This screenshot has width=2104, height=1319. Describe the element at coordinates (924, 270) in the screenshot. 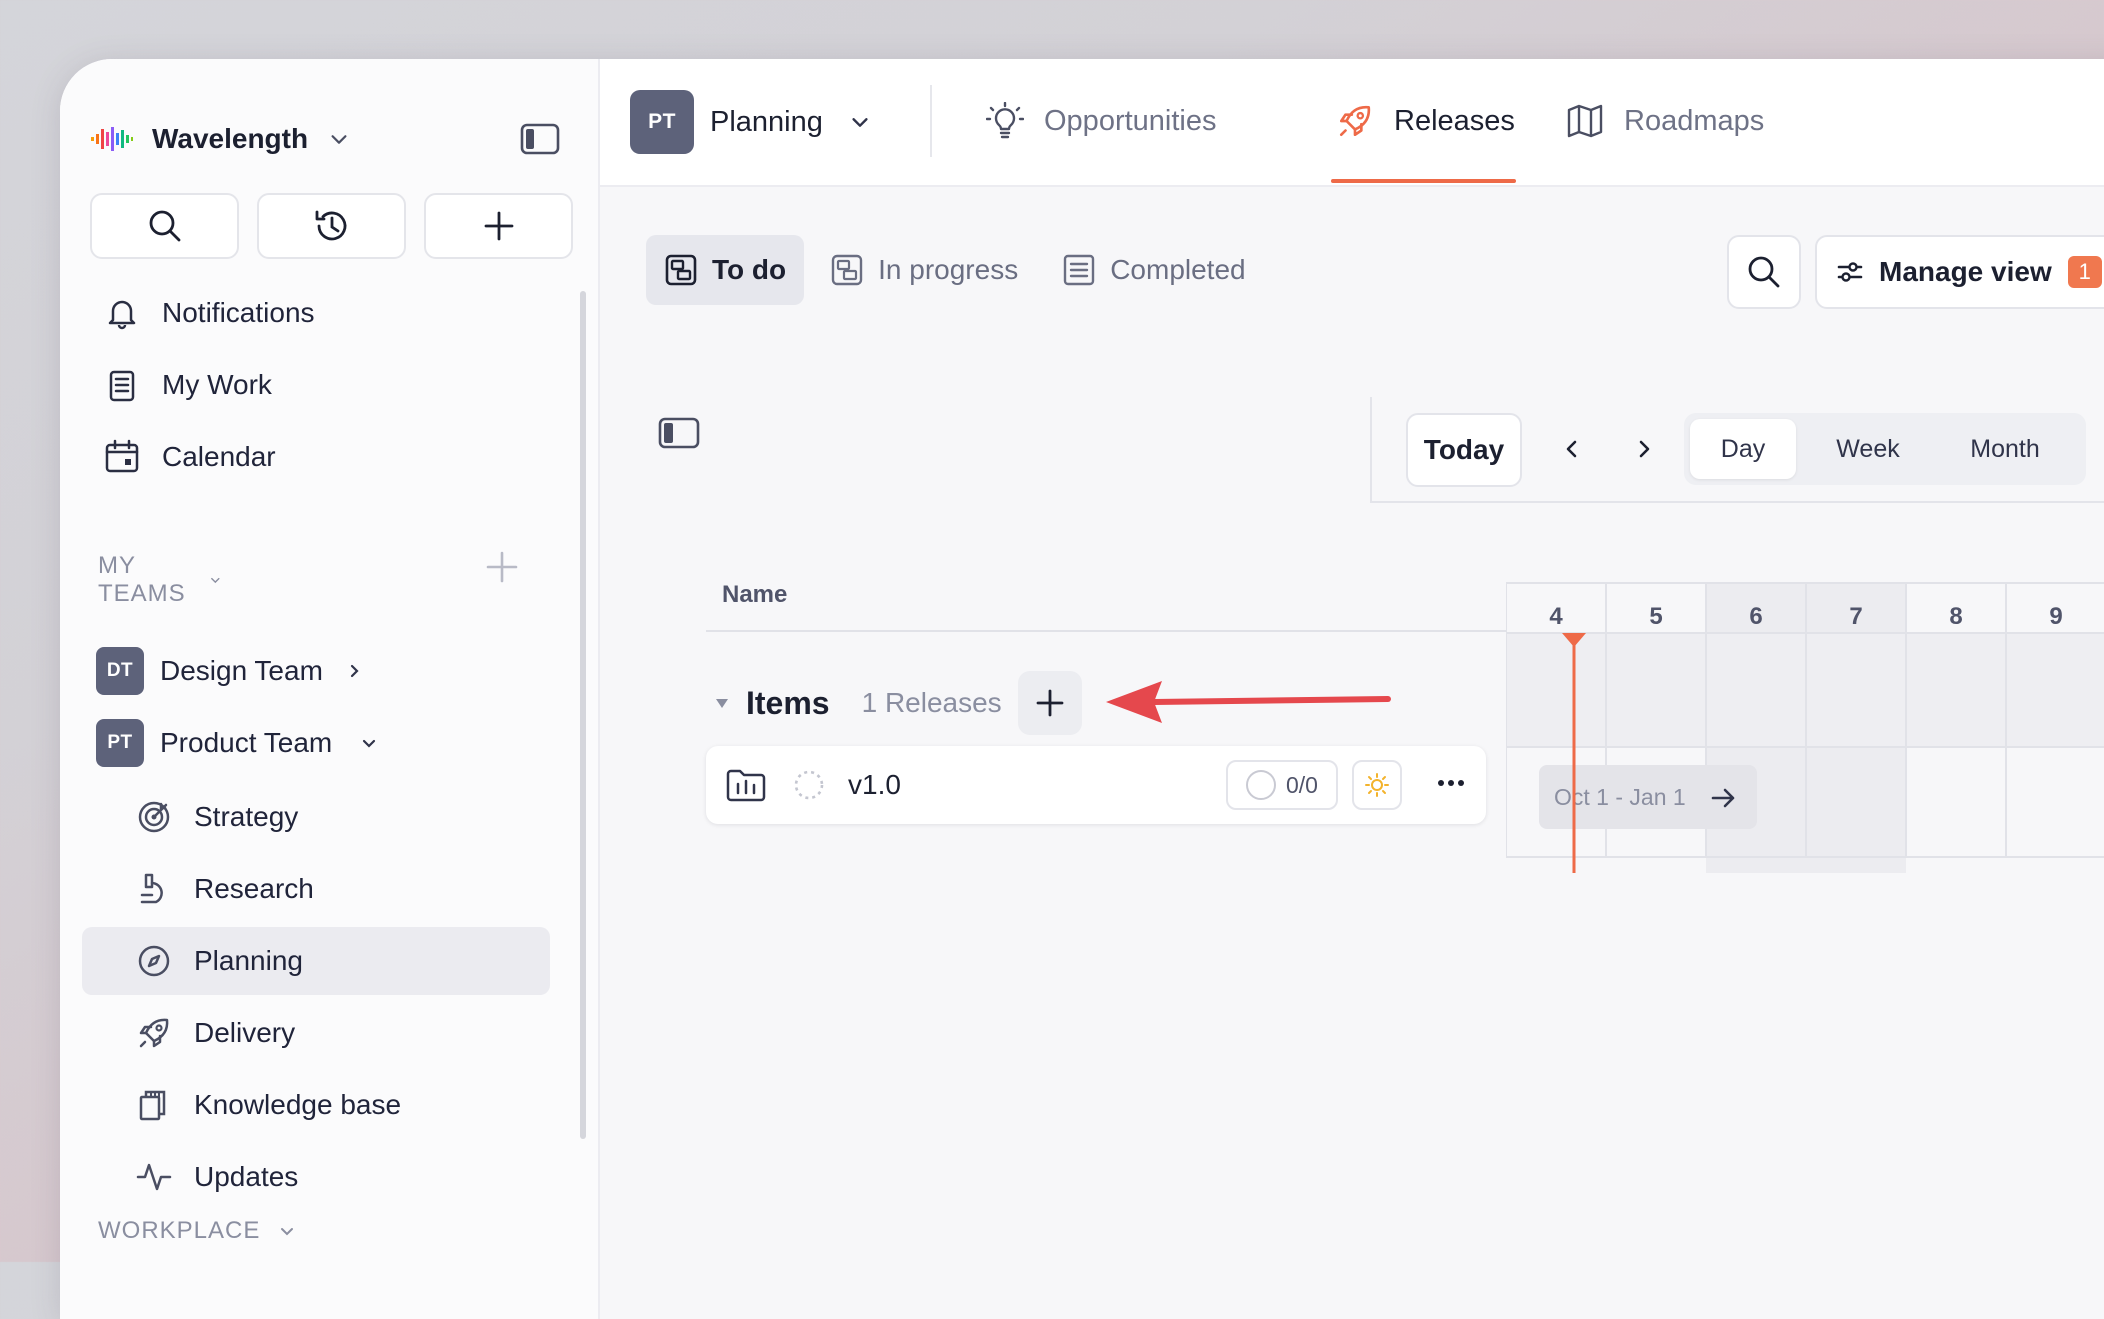

I see `tab-in-progress: In progress` at that location.